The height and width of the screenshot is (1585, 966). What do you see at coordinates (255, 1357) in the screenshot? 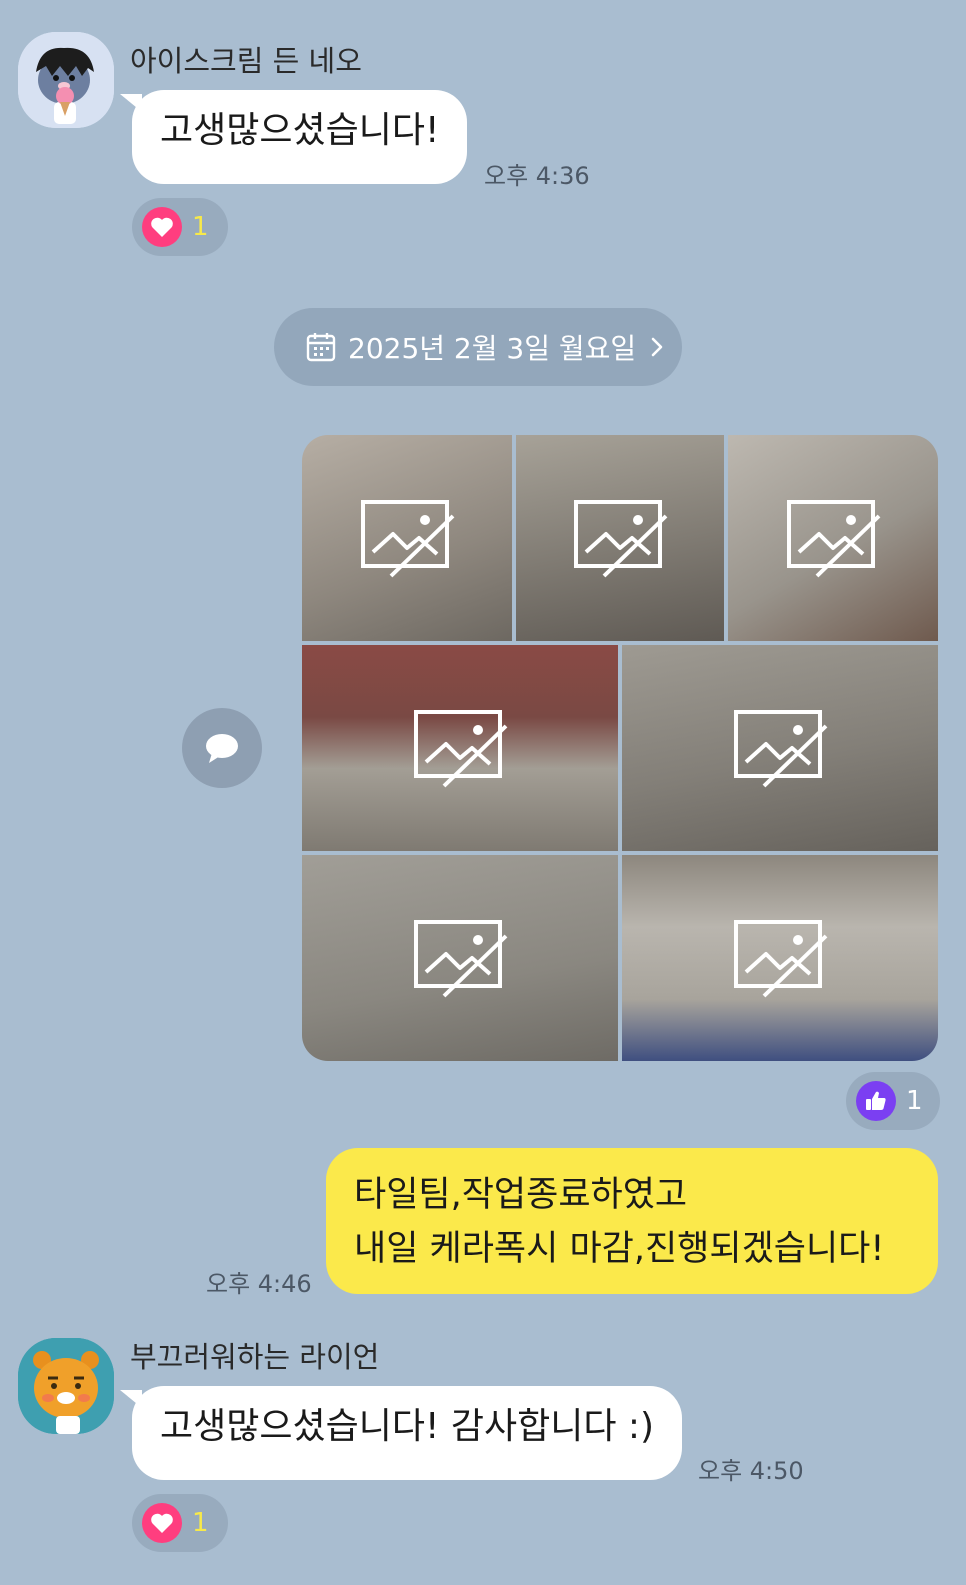
I see `sender-name: 부끄러워하는 라이언` at bounding box center [255, 1357].